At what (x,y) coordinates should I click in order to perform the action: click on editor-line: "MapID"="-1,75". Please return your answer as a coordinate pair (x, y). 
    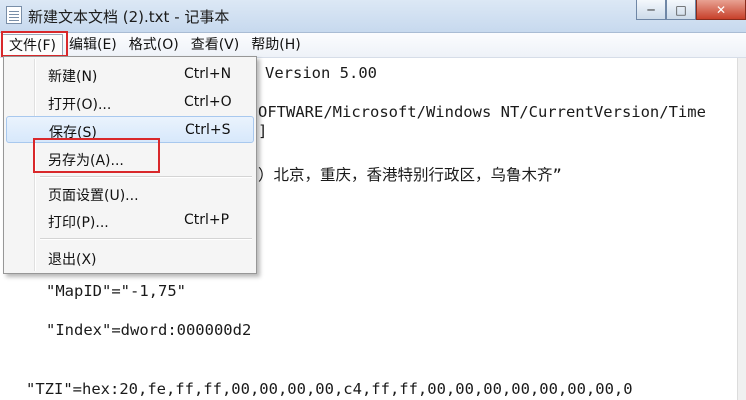
    Looking at the image, I should click on (116, 291).